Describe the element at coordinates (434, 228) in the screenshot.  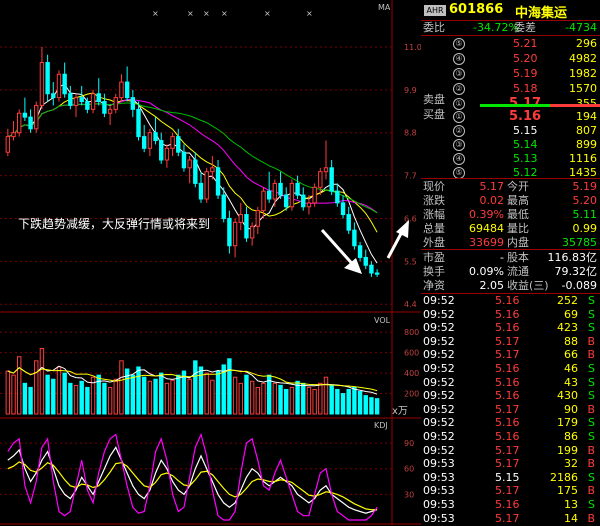
I see `quote-label: 总量` at that location.